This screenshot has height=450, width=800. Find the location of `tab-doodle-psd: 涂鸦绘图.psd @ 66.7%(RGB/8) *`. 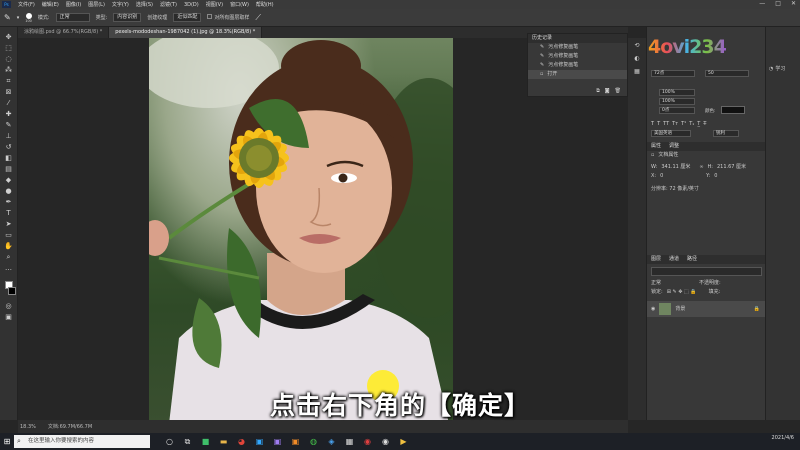

tab-doodle-psd: 涂鸦绘图.psd @ 66.7%(RGB/8) * is located at coordinates (64, 32).